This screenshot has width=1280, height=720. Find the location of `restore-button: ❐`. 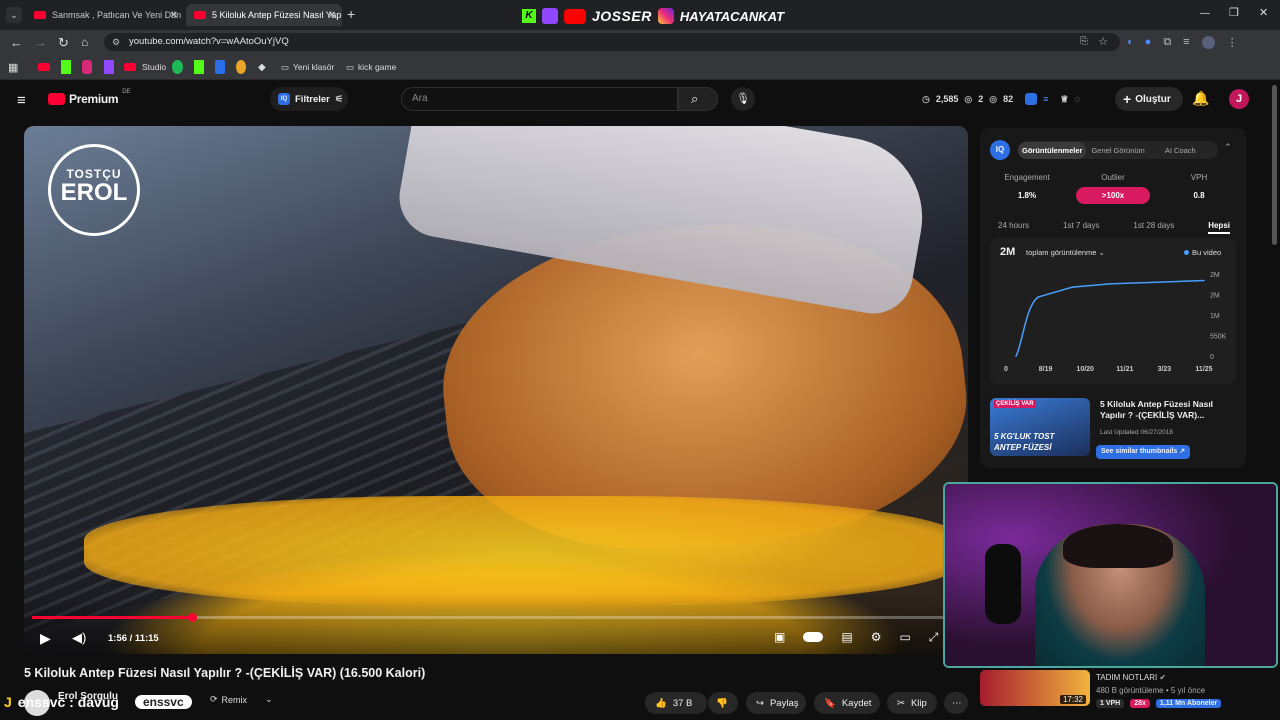

restore-button: ❐ is located at coordinates (1234, 12).